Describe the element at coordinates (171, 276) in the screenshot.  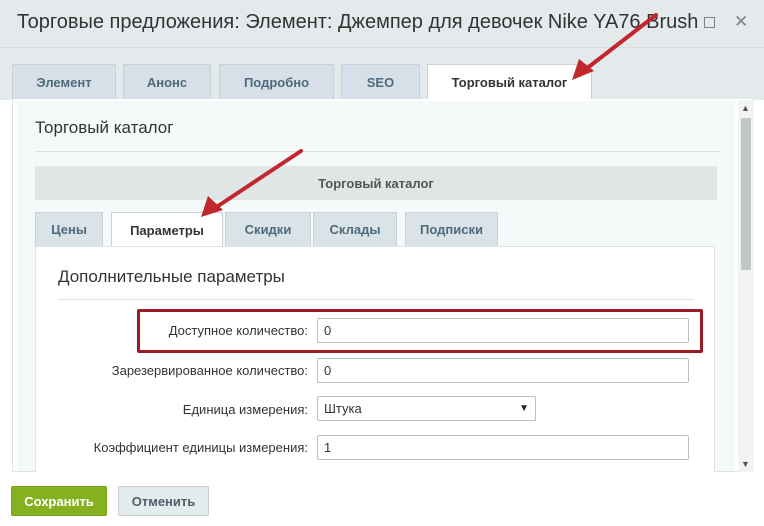
I see `params-title: Дополнительные параметры` at that location.